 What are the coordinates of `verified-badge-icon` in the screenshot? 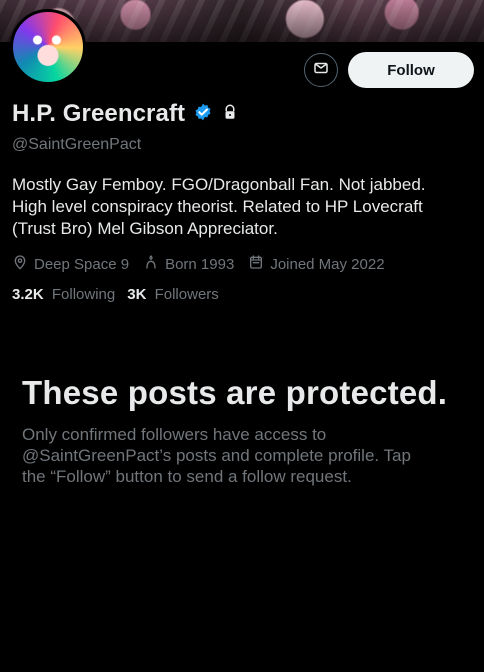 It's located at (203, 114).